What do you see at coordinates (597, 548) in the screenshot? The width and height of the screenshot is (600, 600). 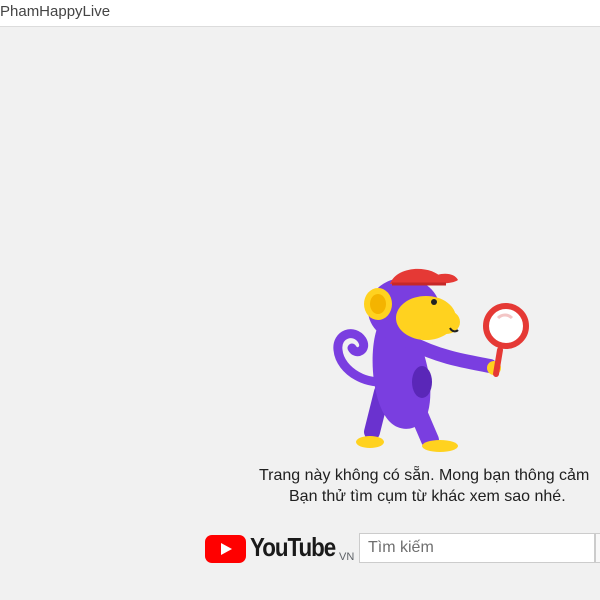 I see `search-button` at bounding box center [597, 548].